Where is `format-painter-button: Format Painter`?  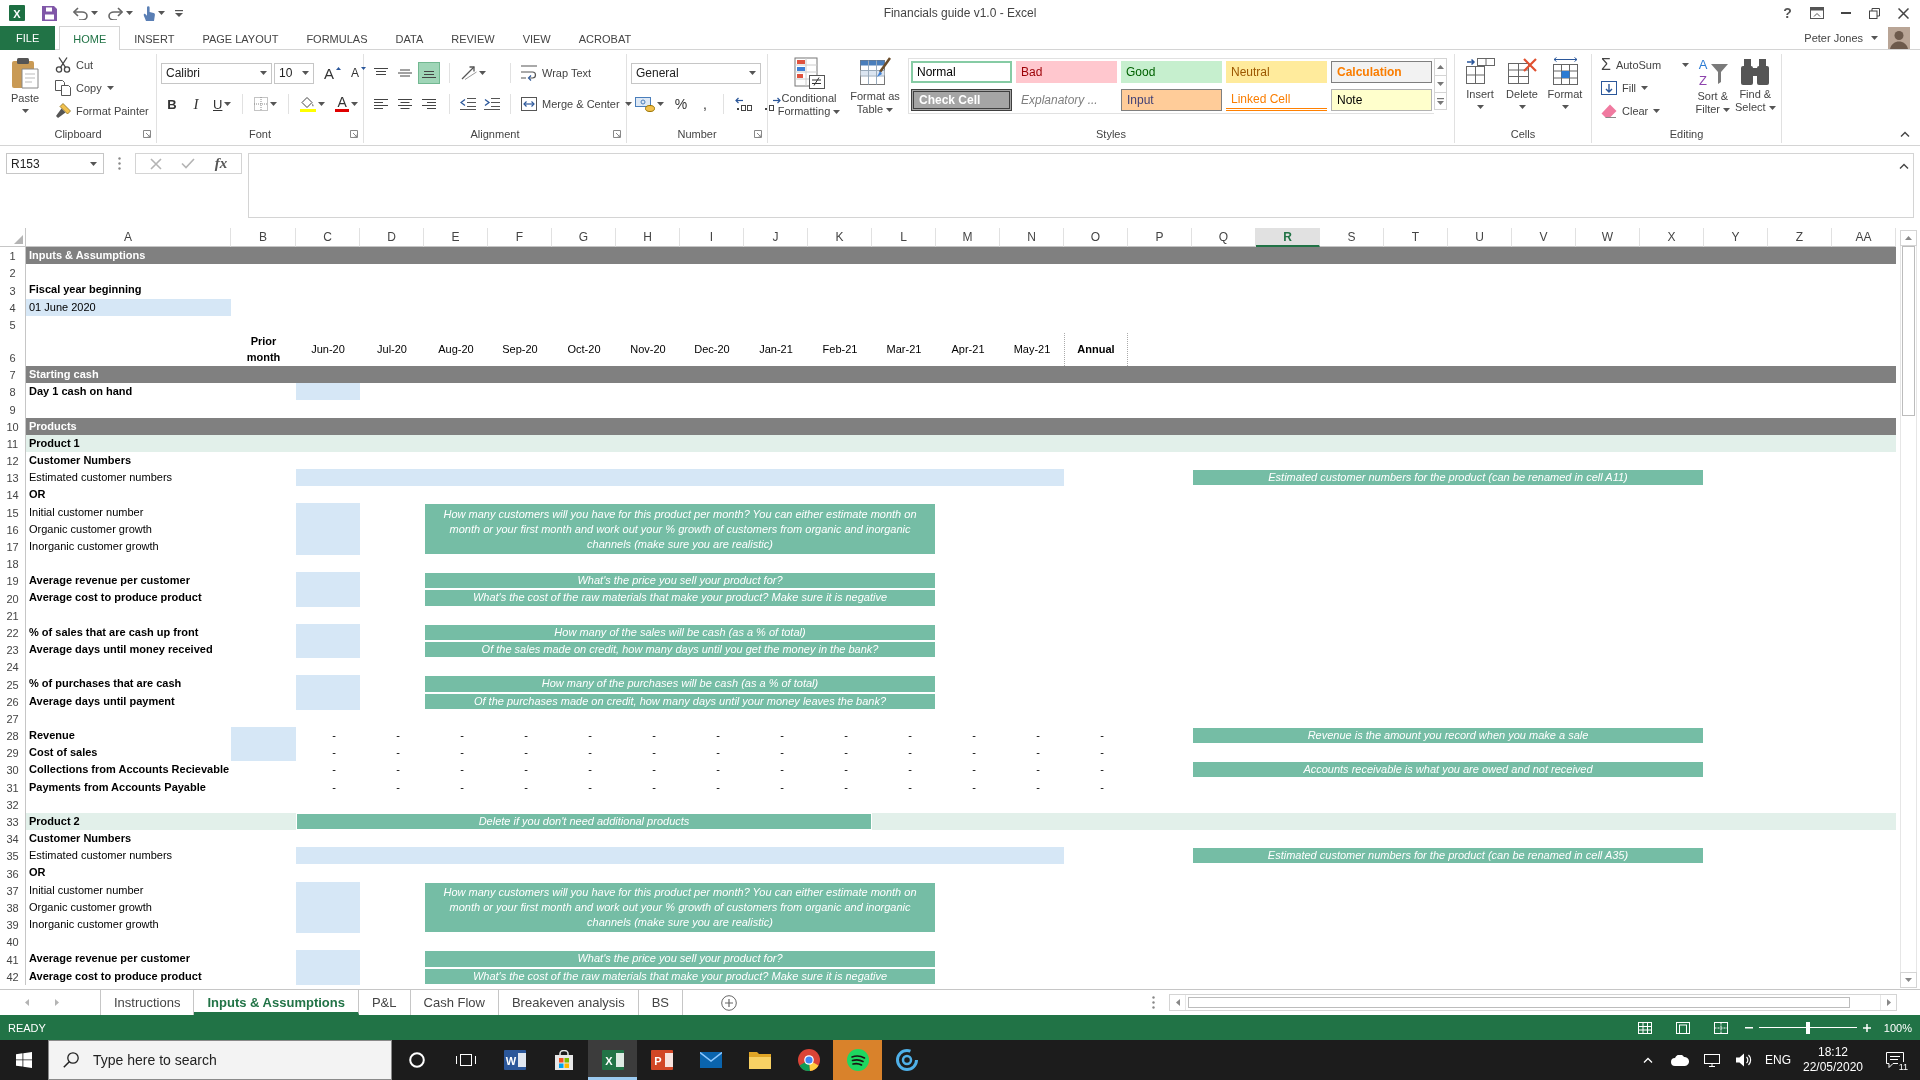
format-painter-button: Format Painter is located at coordinates (102, 111).